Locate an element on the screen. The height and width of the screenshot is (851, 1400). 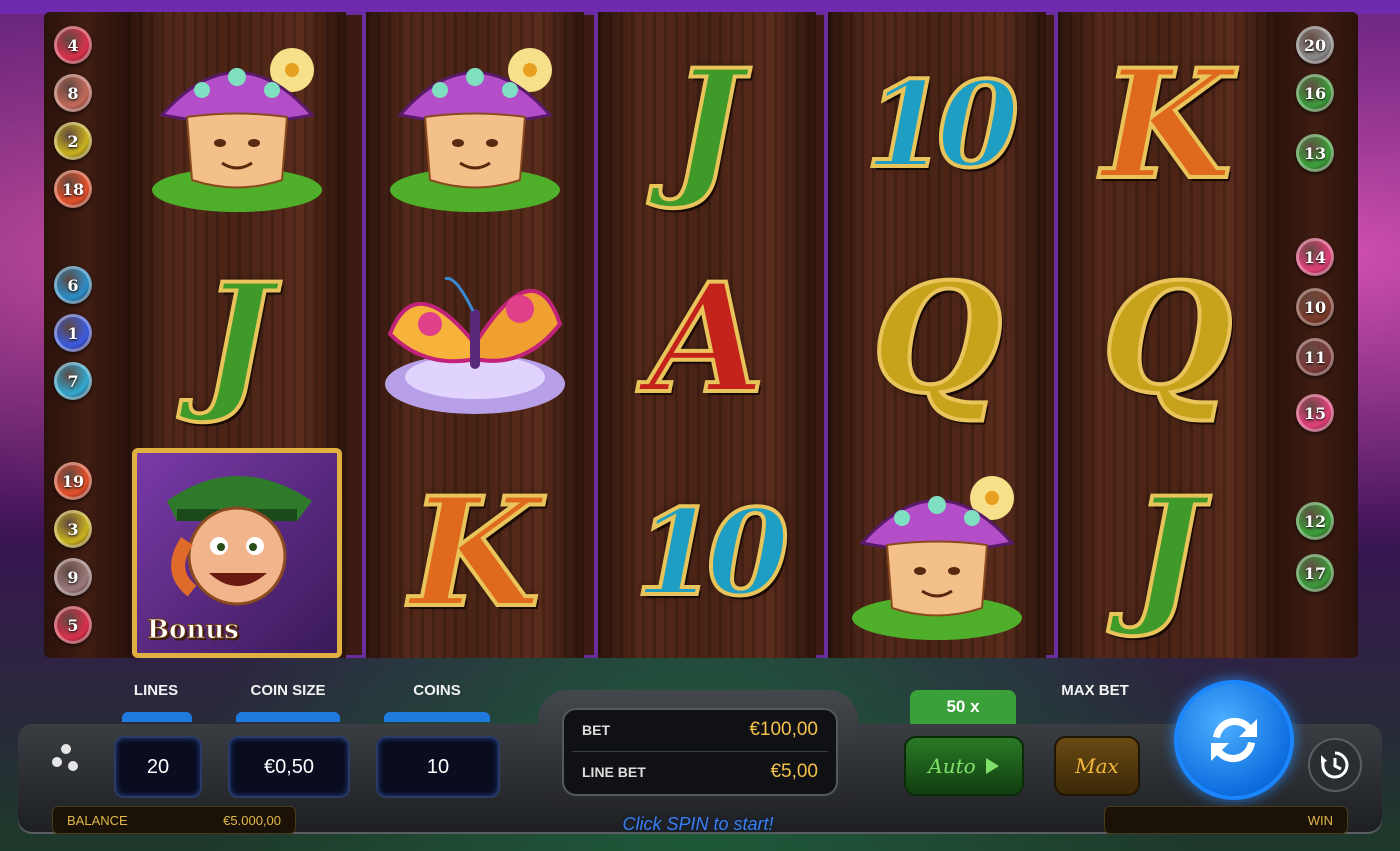
coin-size-label: COIN SIZE is located at coordinates (288, 690).